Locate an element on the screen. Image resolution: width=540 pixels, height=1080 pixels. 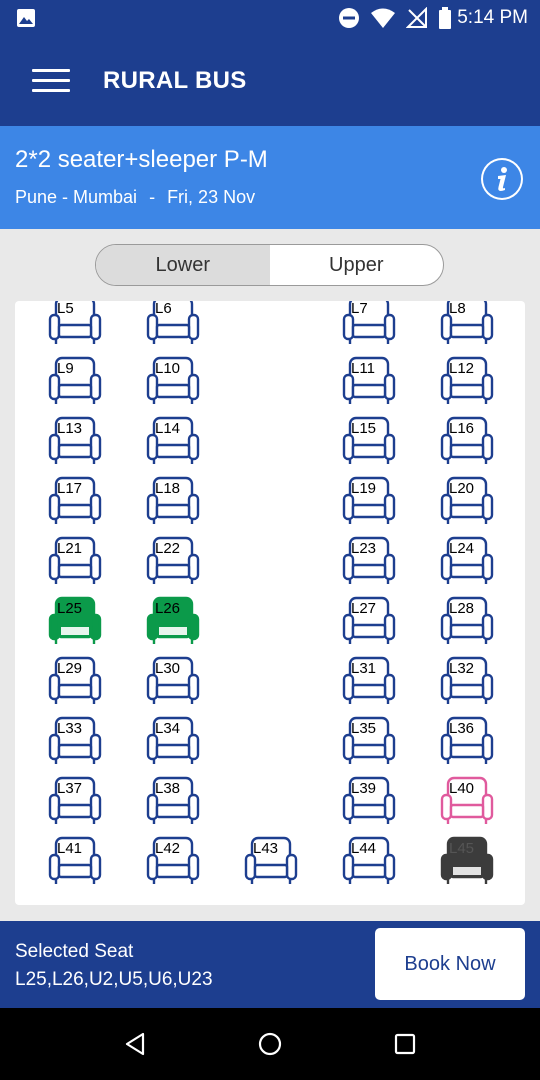
seat-label: L24 is located at coordinates (462, 548).